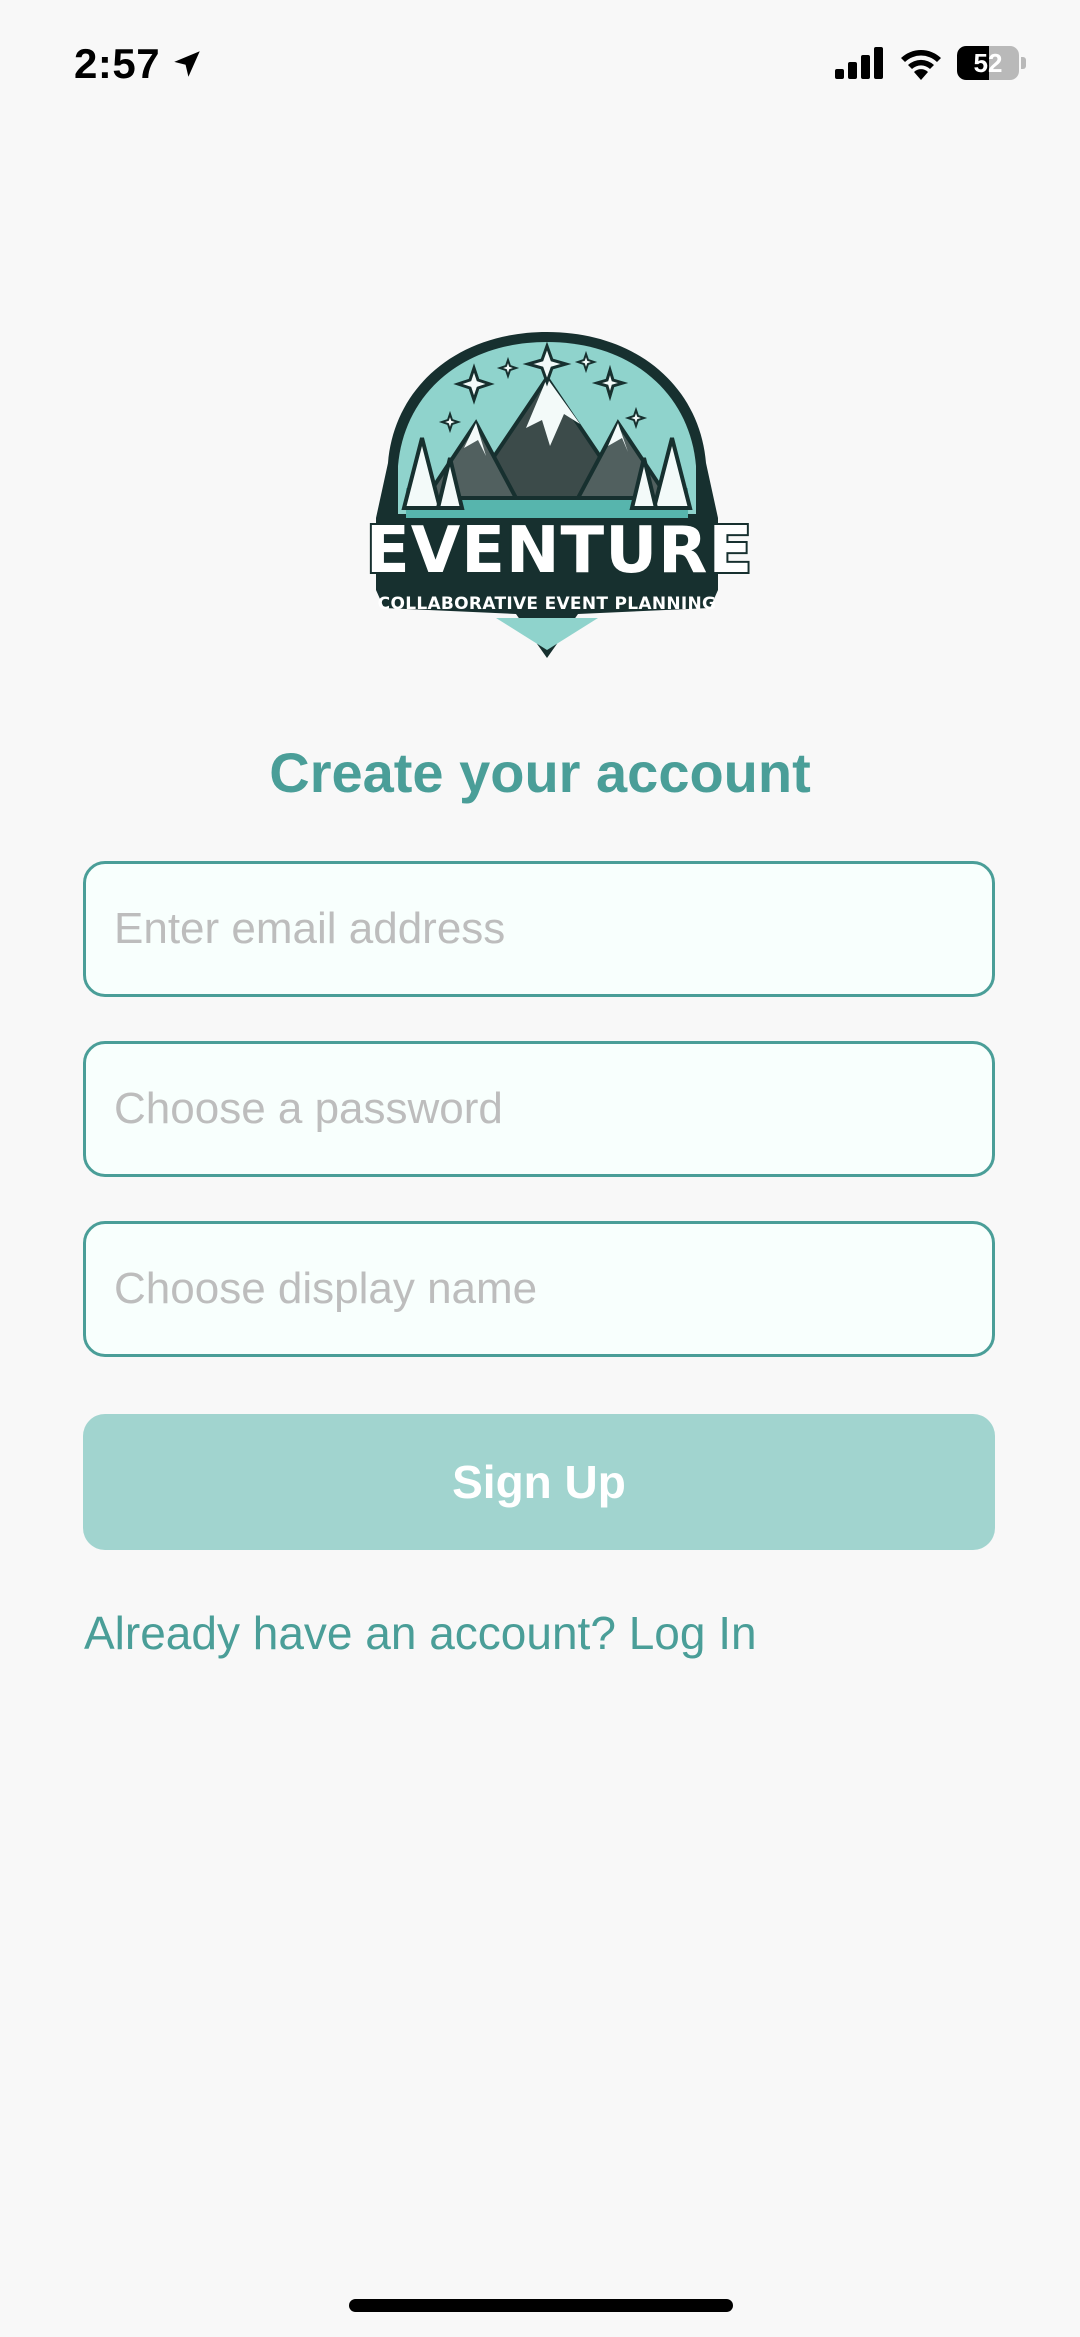 This screenshot has height=2337, width=1080. What do you see at coordinates (859, 63) in the screenshot?
I see `cellular-signal-icon` at bounding box center [859, 63].